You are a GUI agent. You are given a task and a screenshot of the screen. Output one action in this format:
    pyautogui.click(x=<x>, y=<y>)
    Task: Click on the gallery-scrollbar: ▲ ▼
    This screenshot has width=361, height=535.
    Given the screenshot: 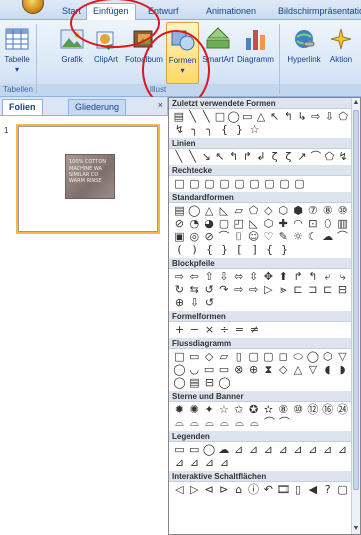 What is the action you would take?
    pyautogui.click(x=355, y=316)
    